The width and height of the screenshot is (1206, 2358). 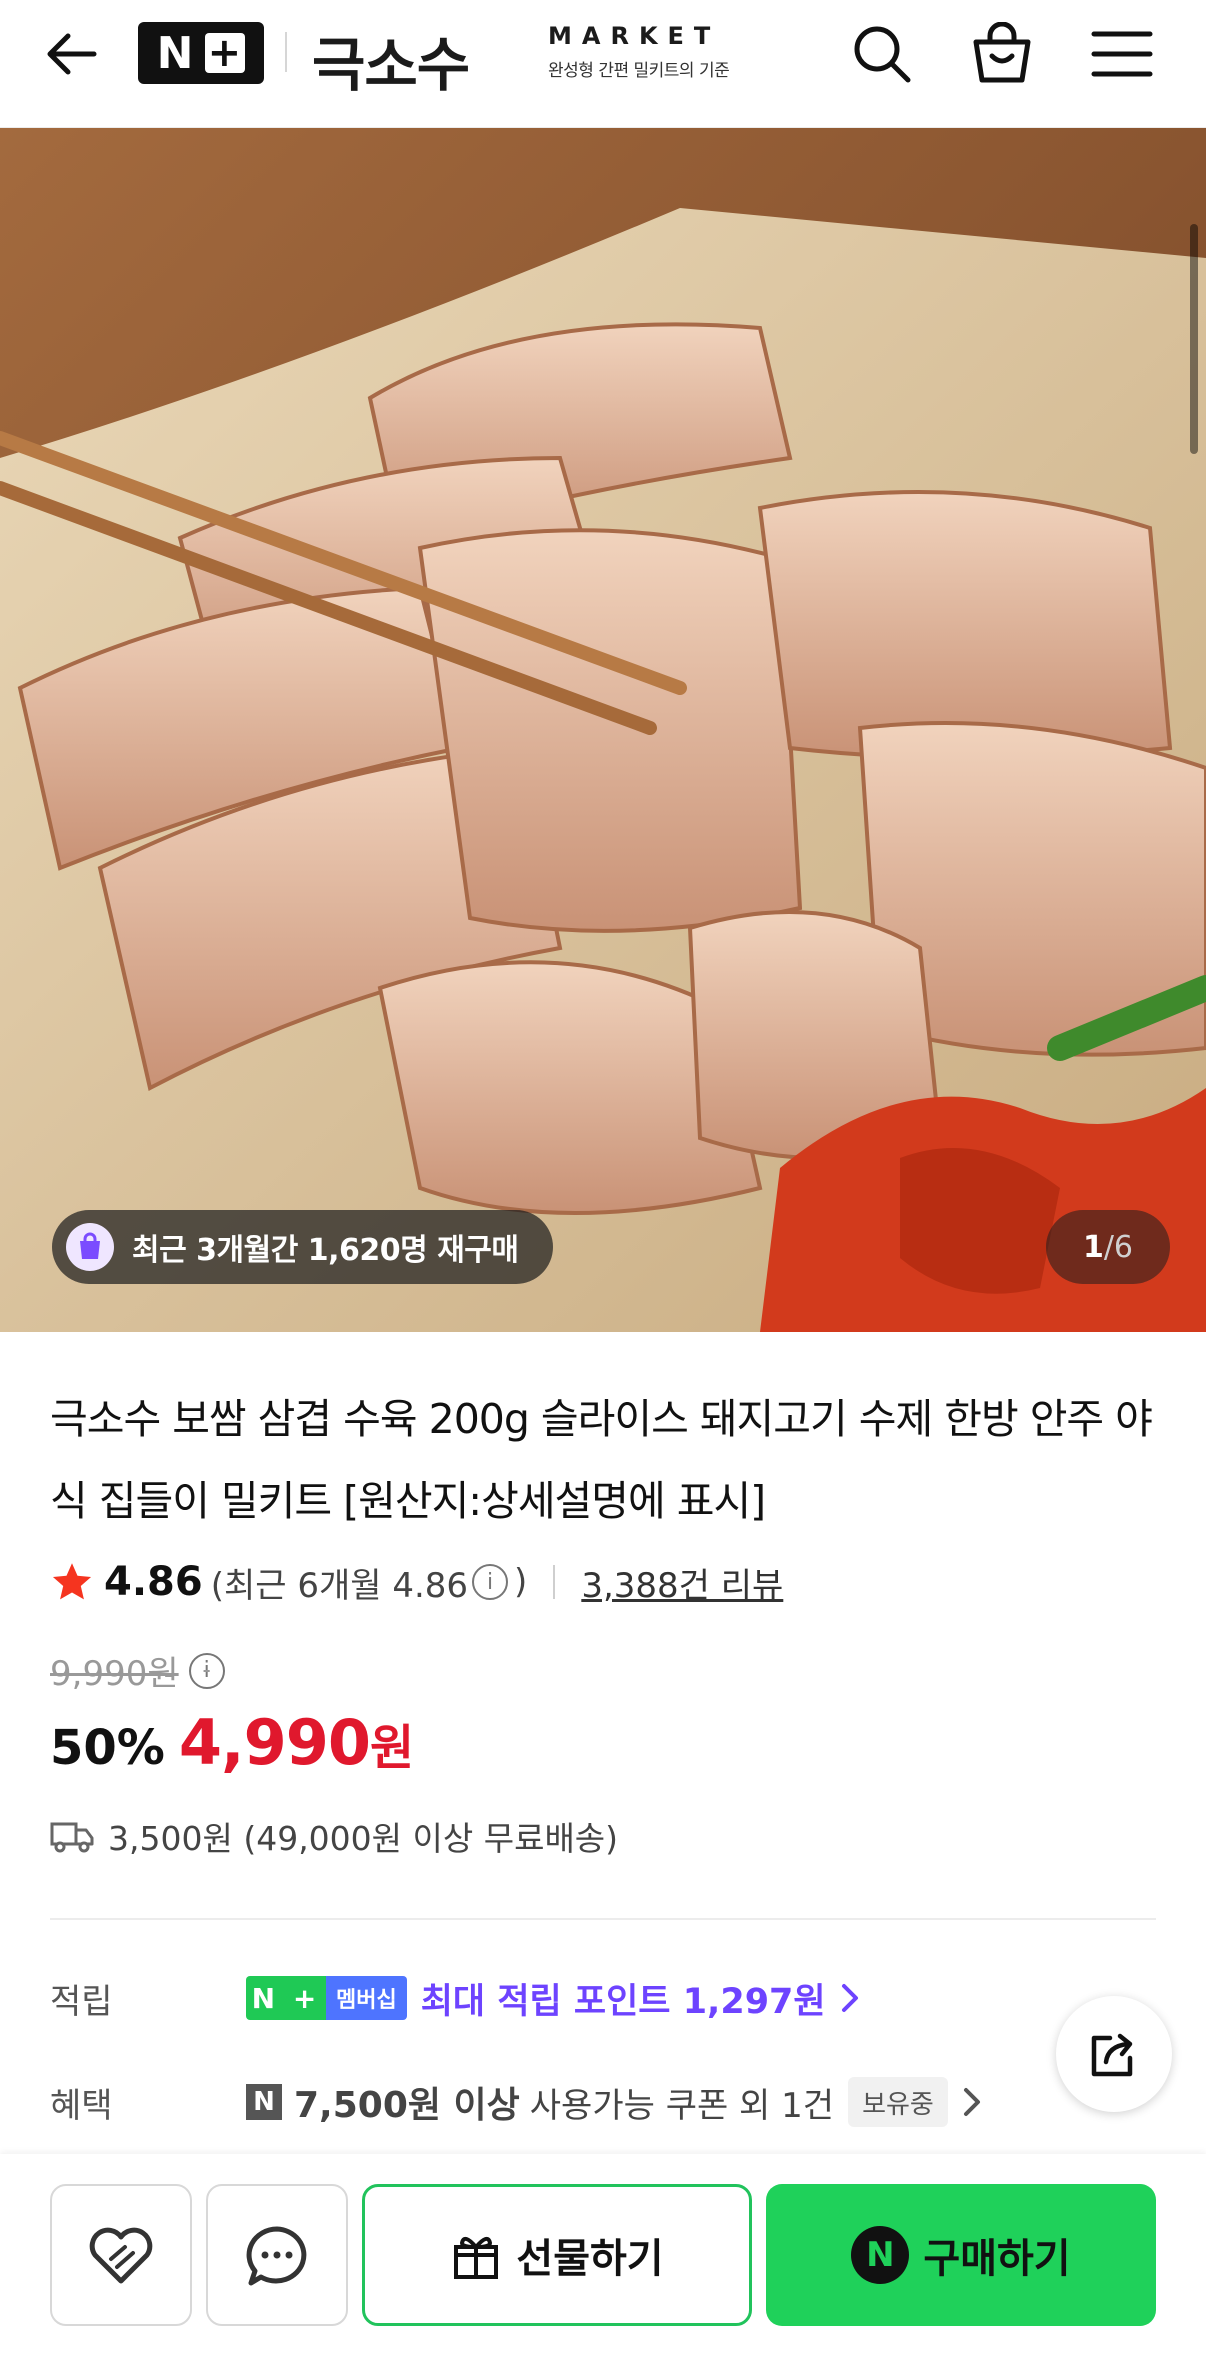 What do you see at coordinates (1194, 339) in the screenshot?
I see `scrollbar` at bounding box center [1194, 339].